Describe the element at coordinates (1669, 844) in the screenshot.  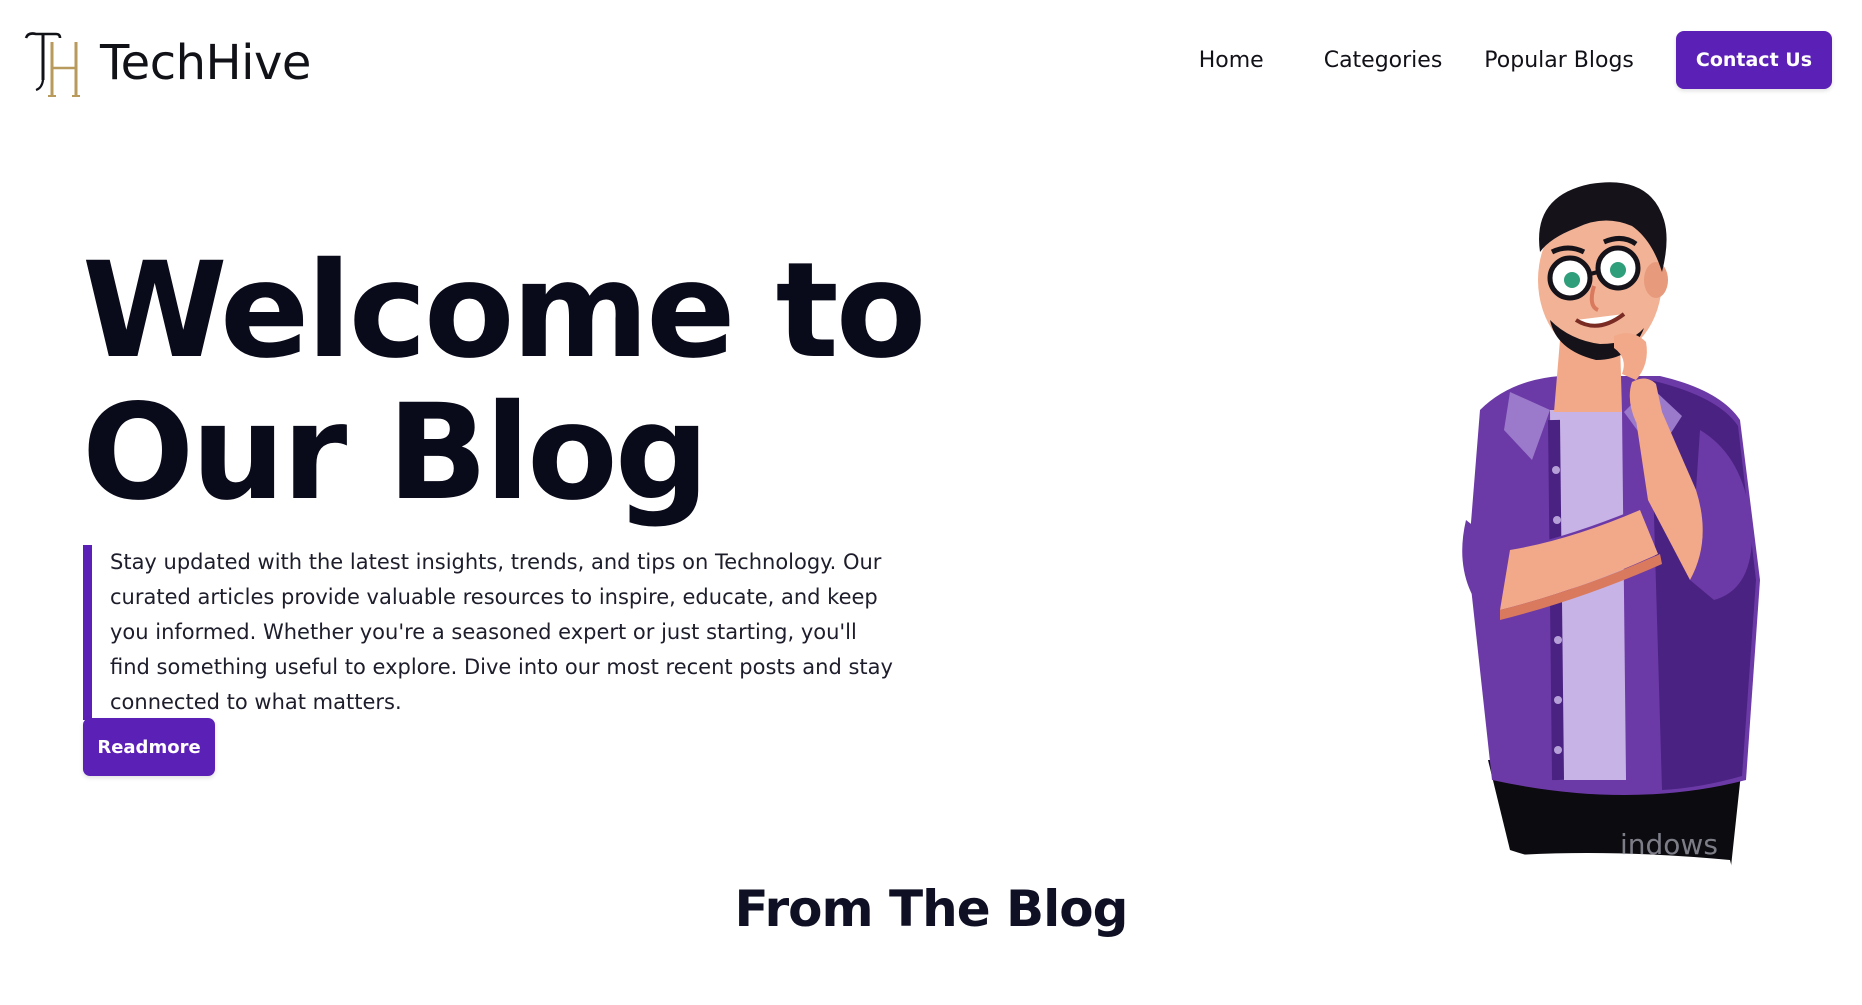
I see `os-watermark-text: indows` at that location.